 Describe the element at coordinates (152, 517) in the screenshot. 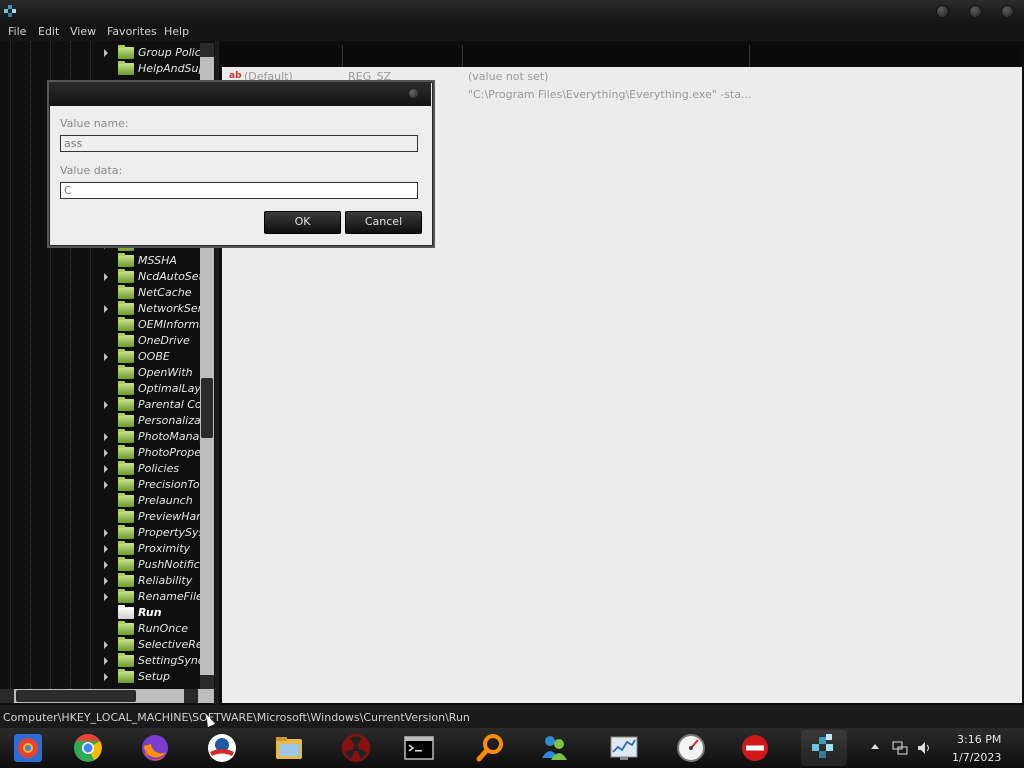

I see `tree-item: PreviewHan` at that location.